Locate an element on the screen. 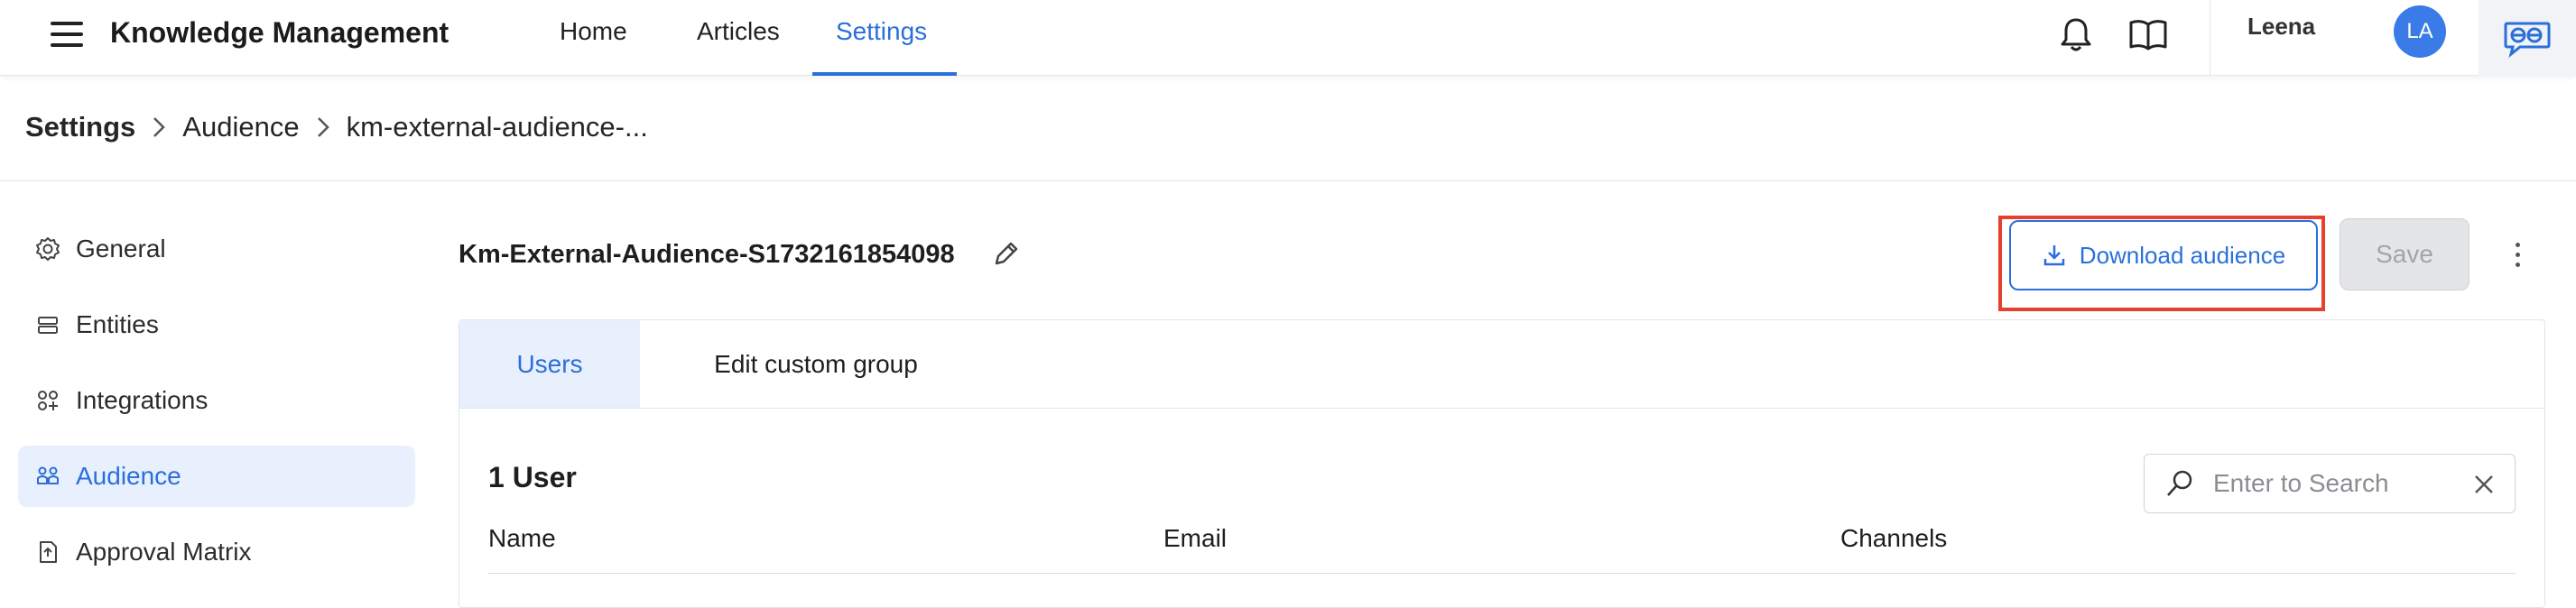 This screenshot has width=2576, height=608. book-icon is located at coordinates (2149, 34).